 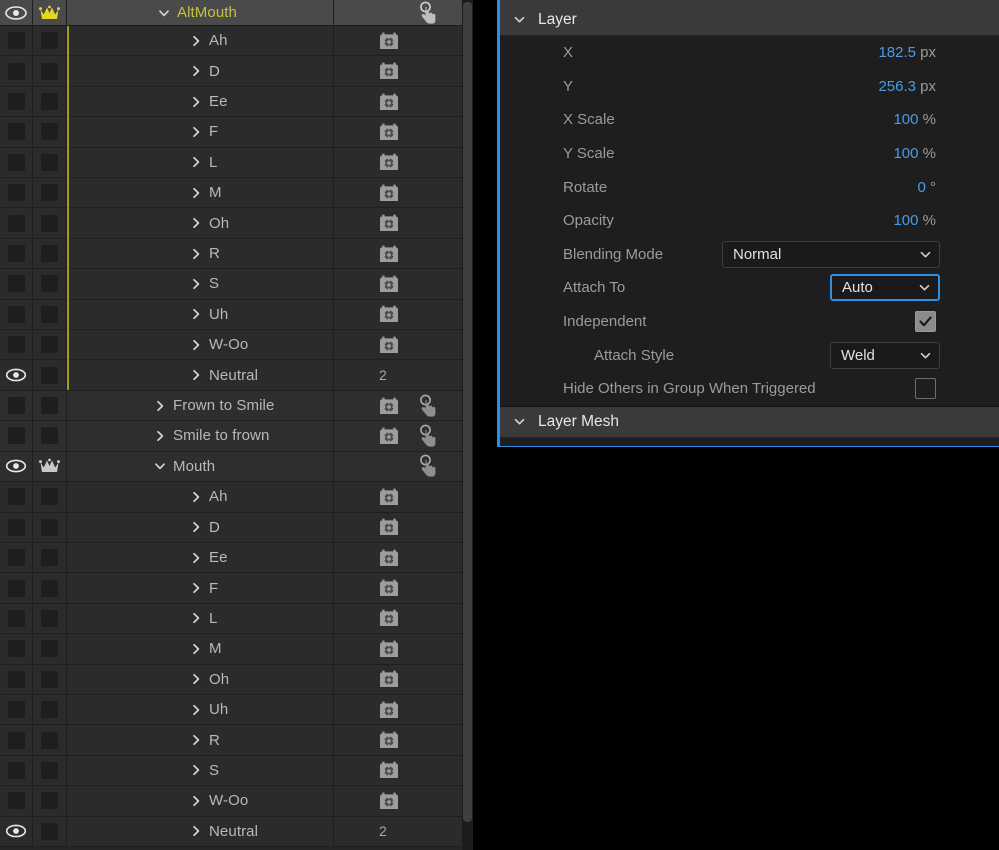 What do you see at coordinates (925, 322) in the screenshot?
I see `independent-checkbox` at bounding box center [925, 322].